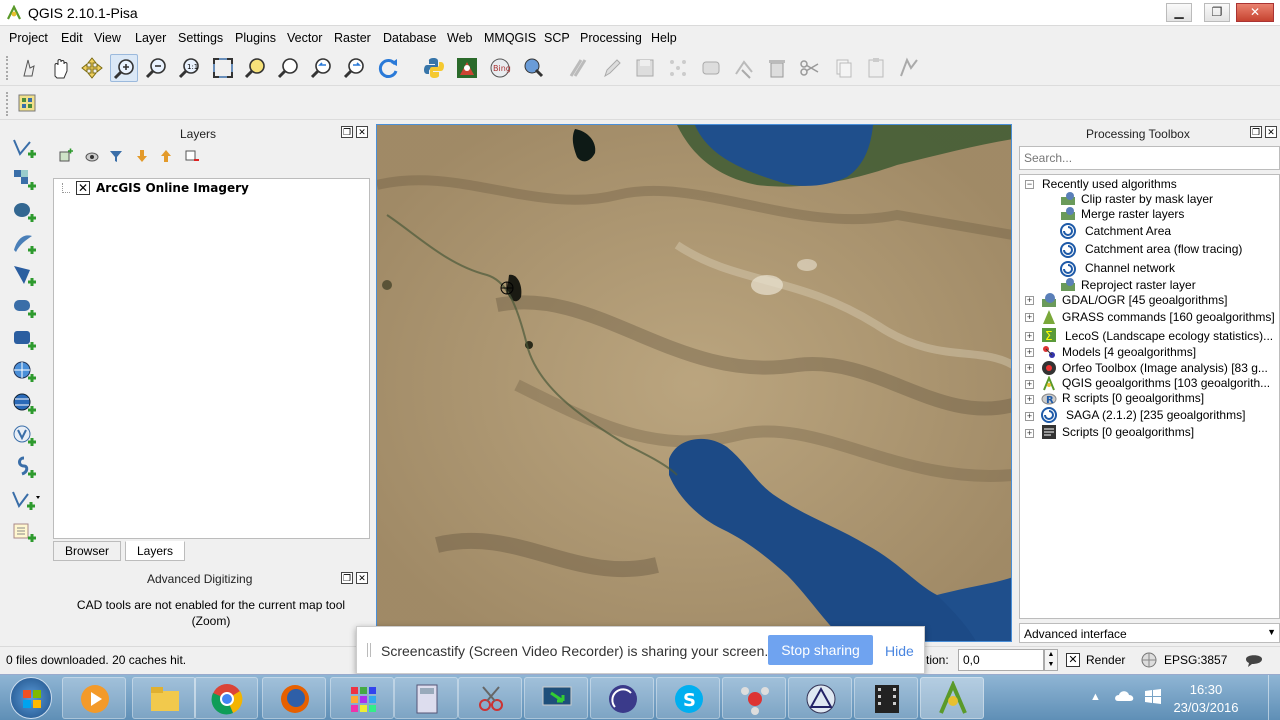 This screenshot has width=1280, height=720. What do you see at coordinates (66, 156) in the screenshot?
I see `add-group-icon` at bounding box center [66, 156].